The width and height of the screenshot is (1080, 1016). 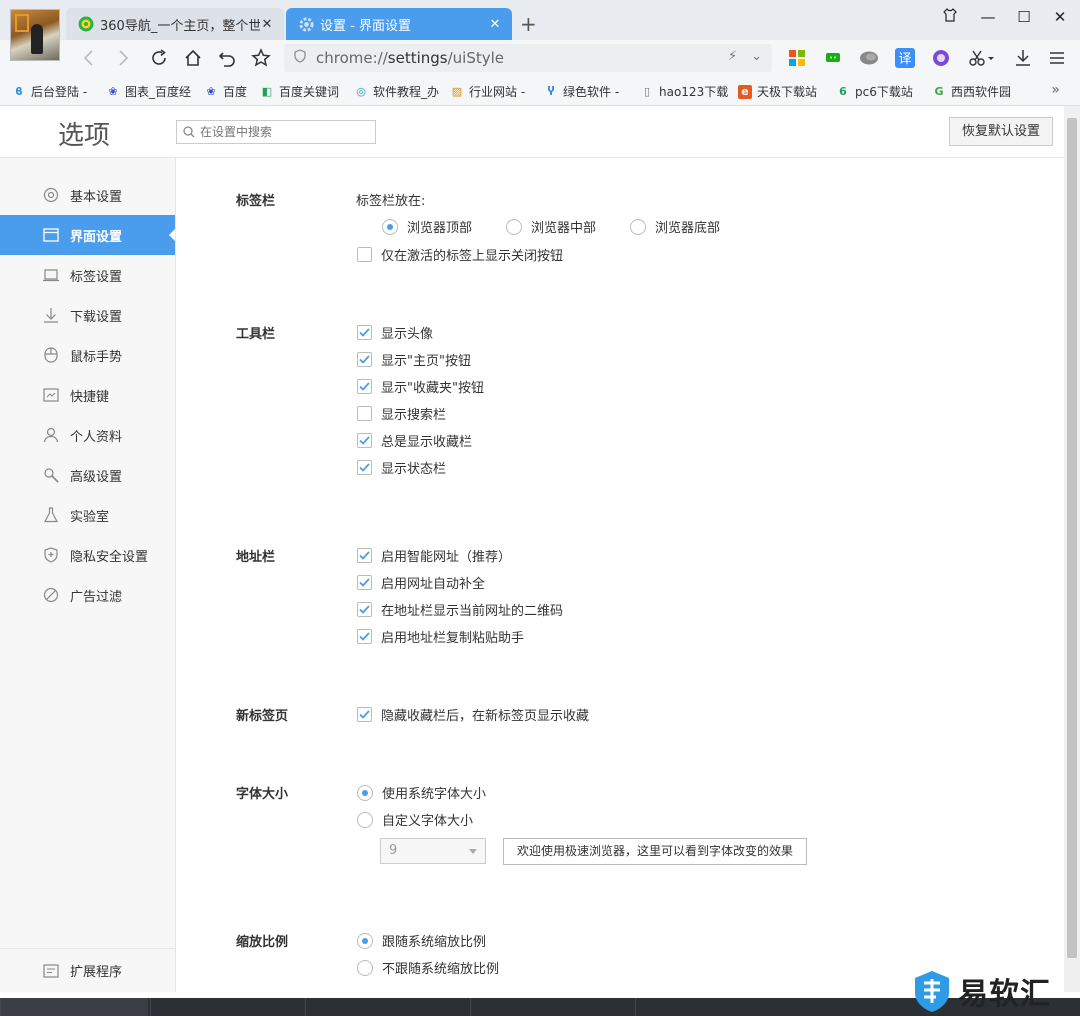 I want to click on address-bar: chrome://settings/uiStyle ⚡ ⌄, so click(x=528, y=58).